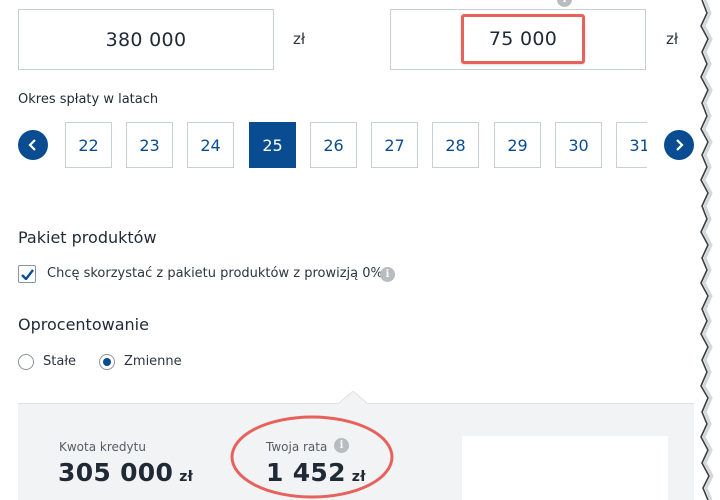 This screenshot has height=500, width=720. What do you see at coordinates (88, 99) in the screenshot?
I see `period-label: Okres spłaty w latach` at bounding box center [88, 99].